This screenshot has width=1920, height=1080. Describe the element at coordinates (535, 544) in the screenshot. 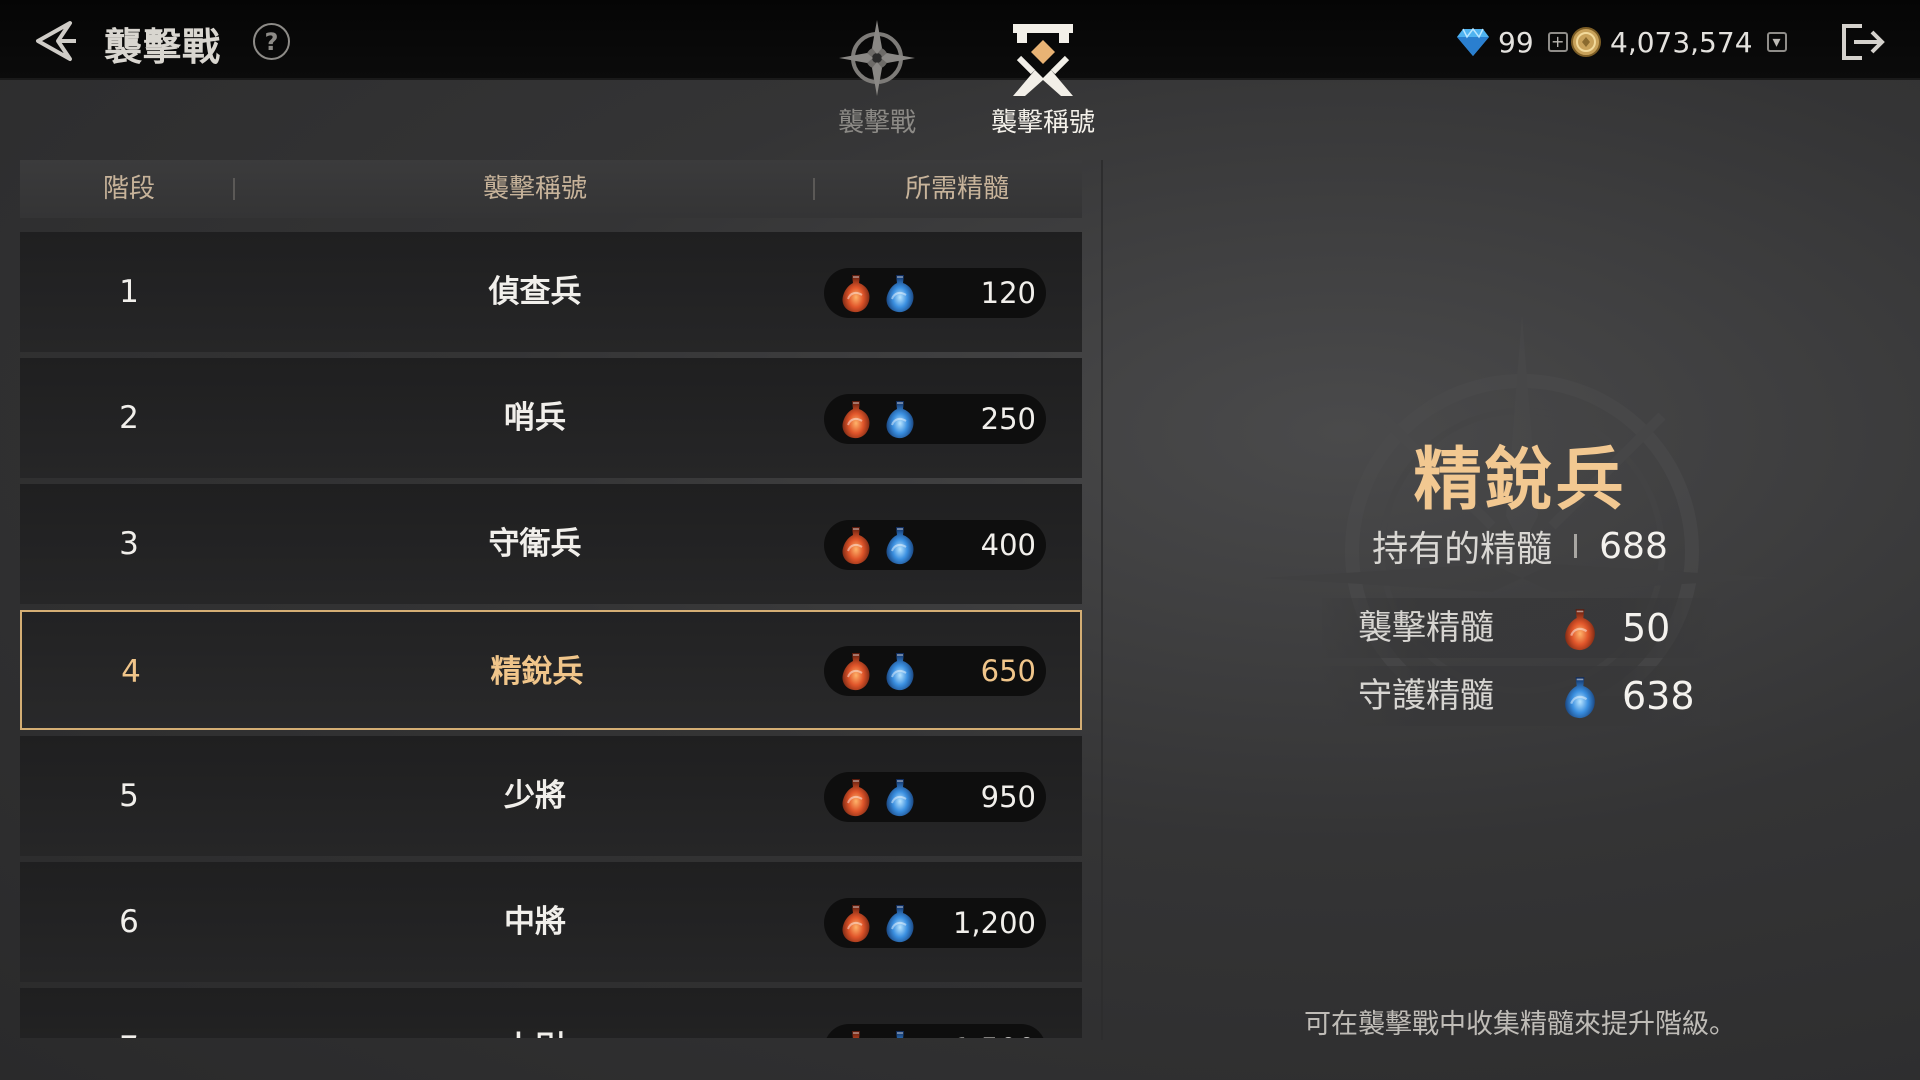

I see `row-title: 守衛兵` at that location.